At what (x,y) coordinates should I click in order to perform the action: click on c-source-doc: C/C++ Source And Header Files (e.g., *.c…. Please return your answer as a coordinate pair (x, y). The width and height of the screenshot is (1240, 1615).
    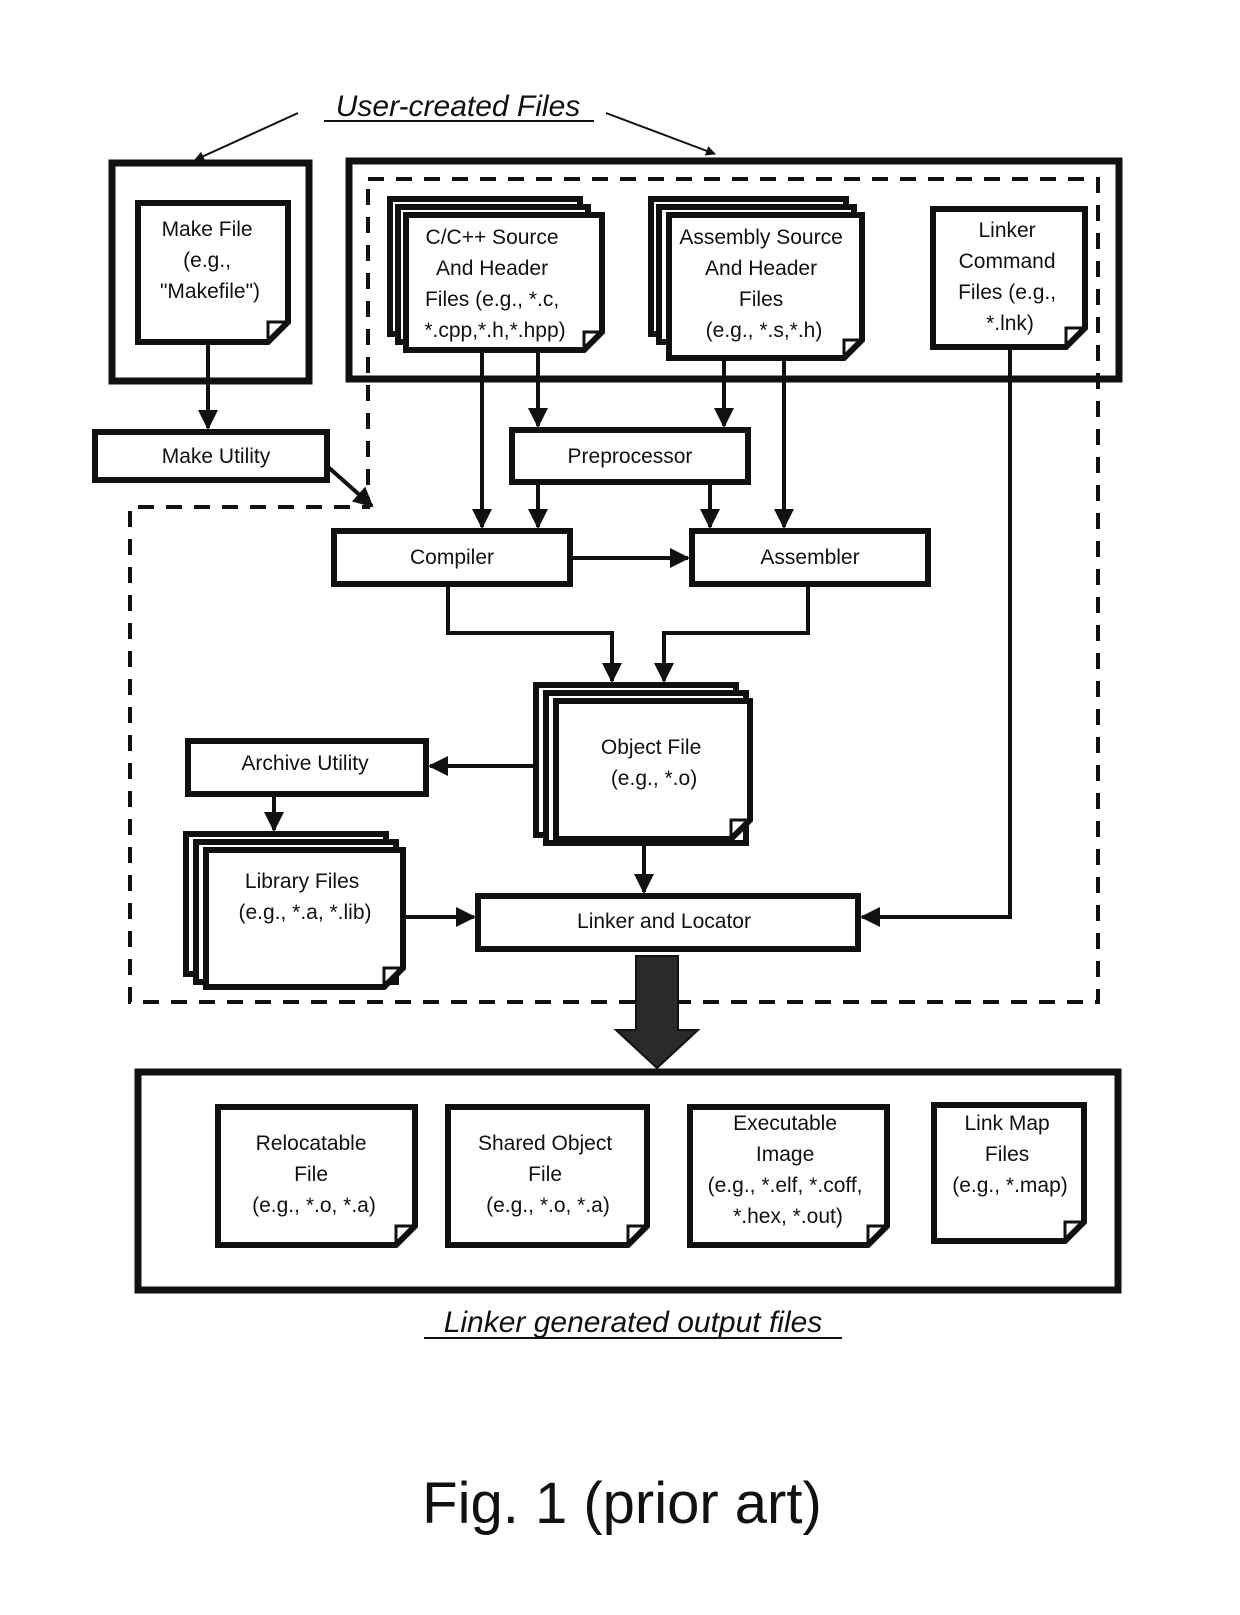
    Looking at the image, I should click on (496, 274).